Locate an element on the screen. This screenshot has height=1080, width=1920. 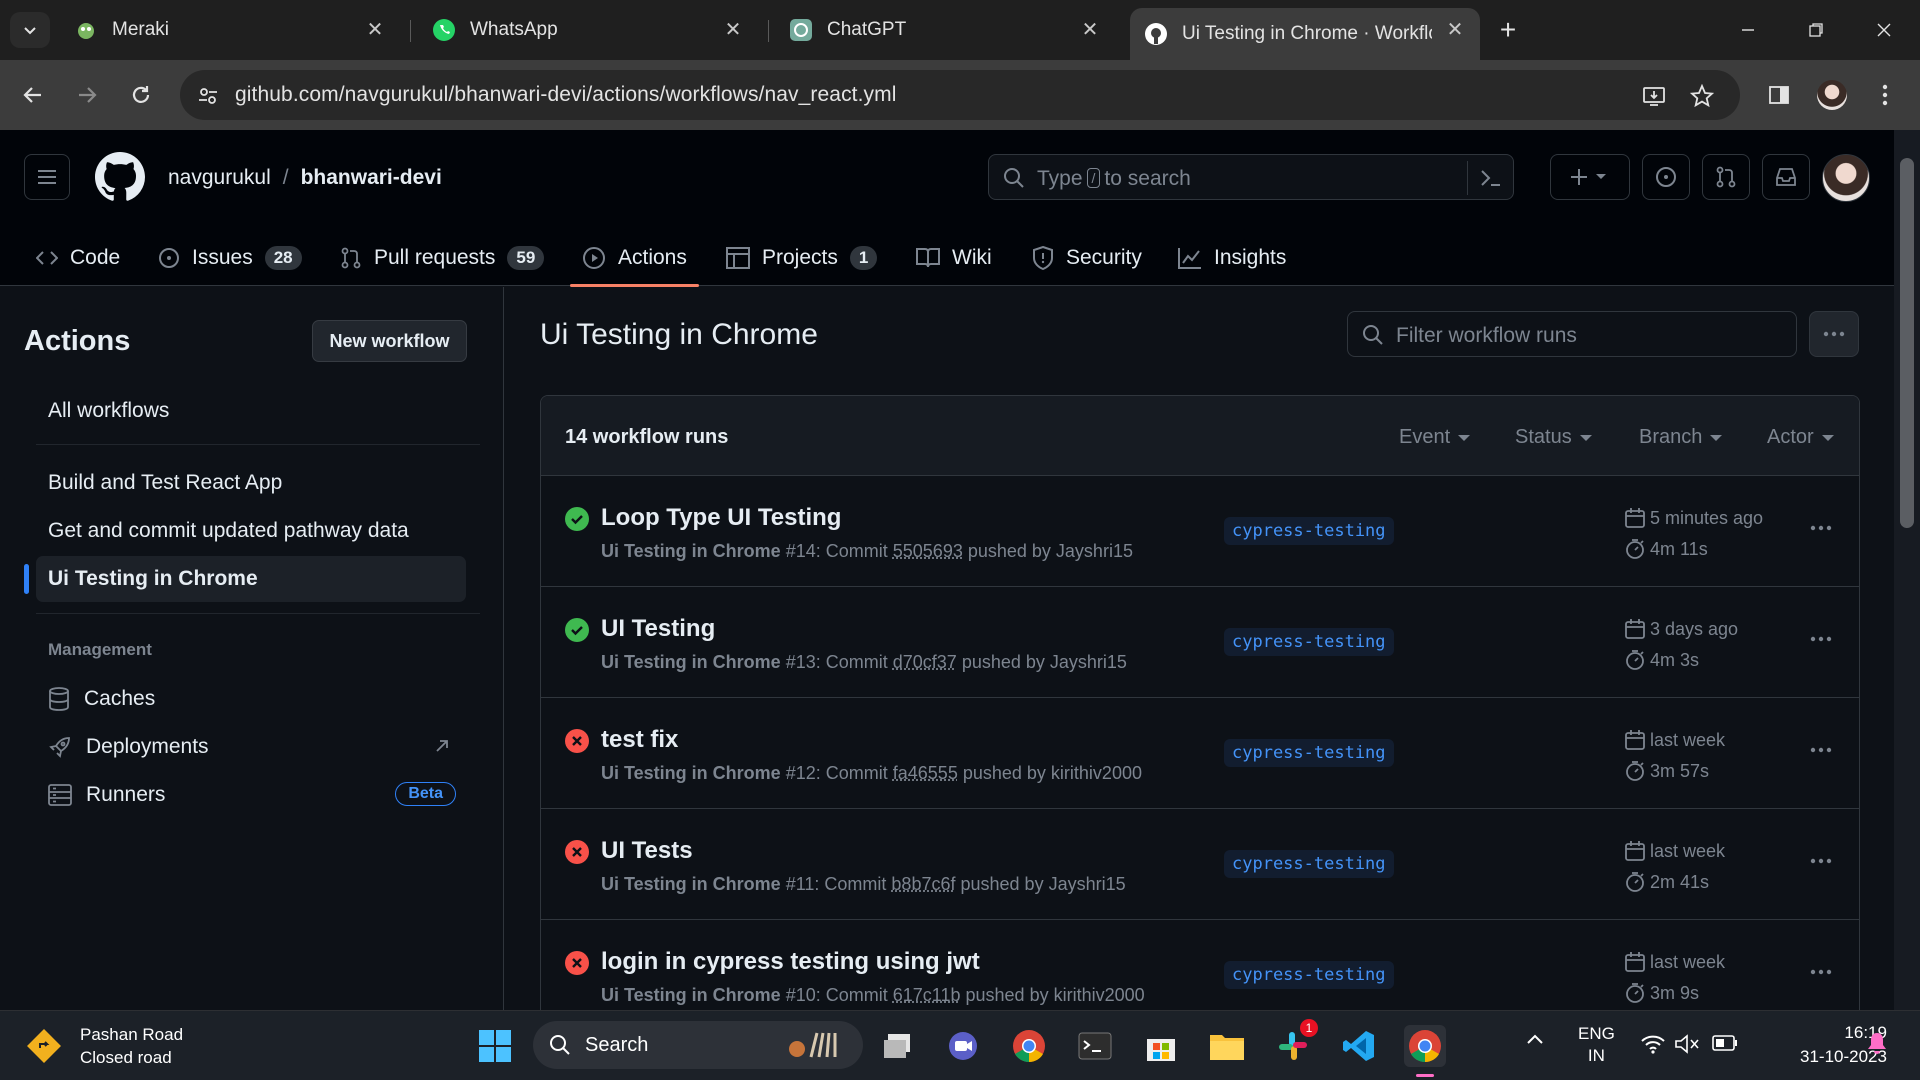
minimize-icon is located at coordinates (1748, 30).